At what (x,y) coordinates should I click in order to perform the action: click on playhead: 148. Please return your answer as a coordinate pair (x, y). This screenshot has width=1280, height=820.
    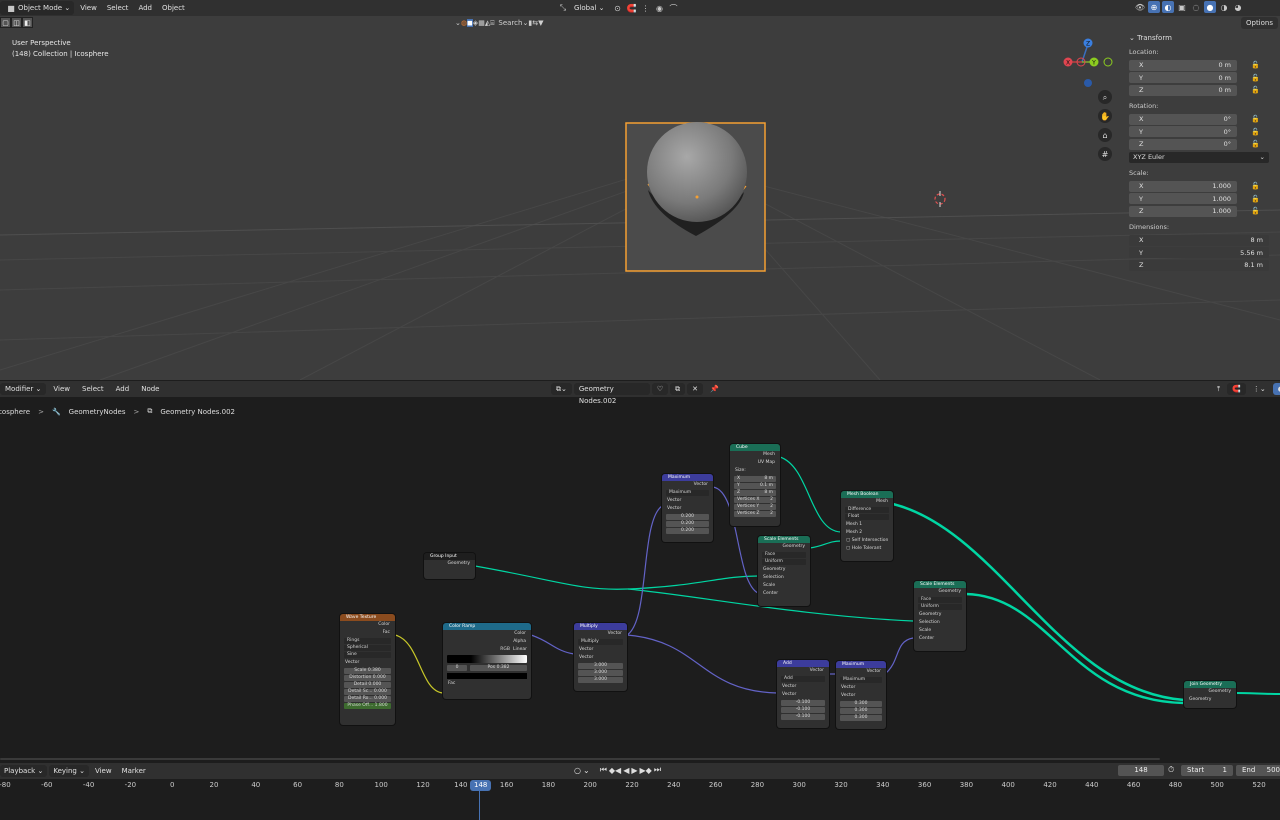
    Looking at the image, I should click on (481, 785).